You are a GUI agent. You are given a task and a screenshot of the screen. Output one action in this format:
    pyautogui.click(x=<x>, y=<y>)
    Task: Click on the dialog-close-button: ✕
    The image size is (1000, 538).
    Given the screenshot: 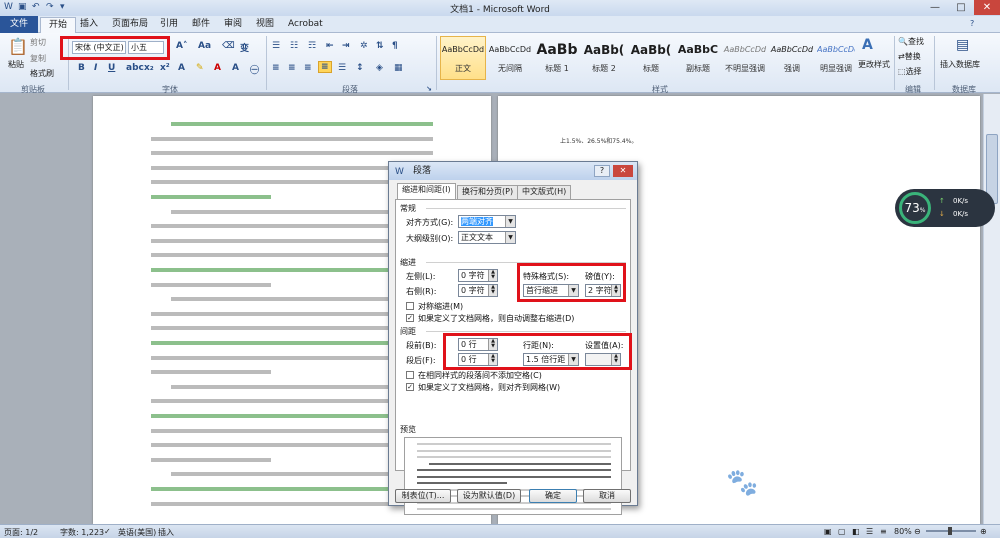 What is the action you would take?
    pyautogui.click(x=623, y=171)
    